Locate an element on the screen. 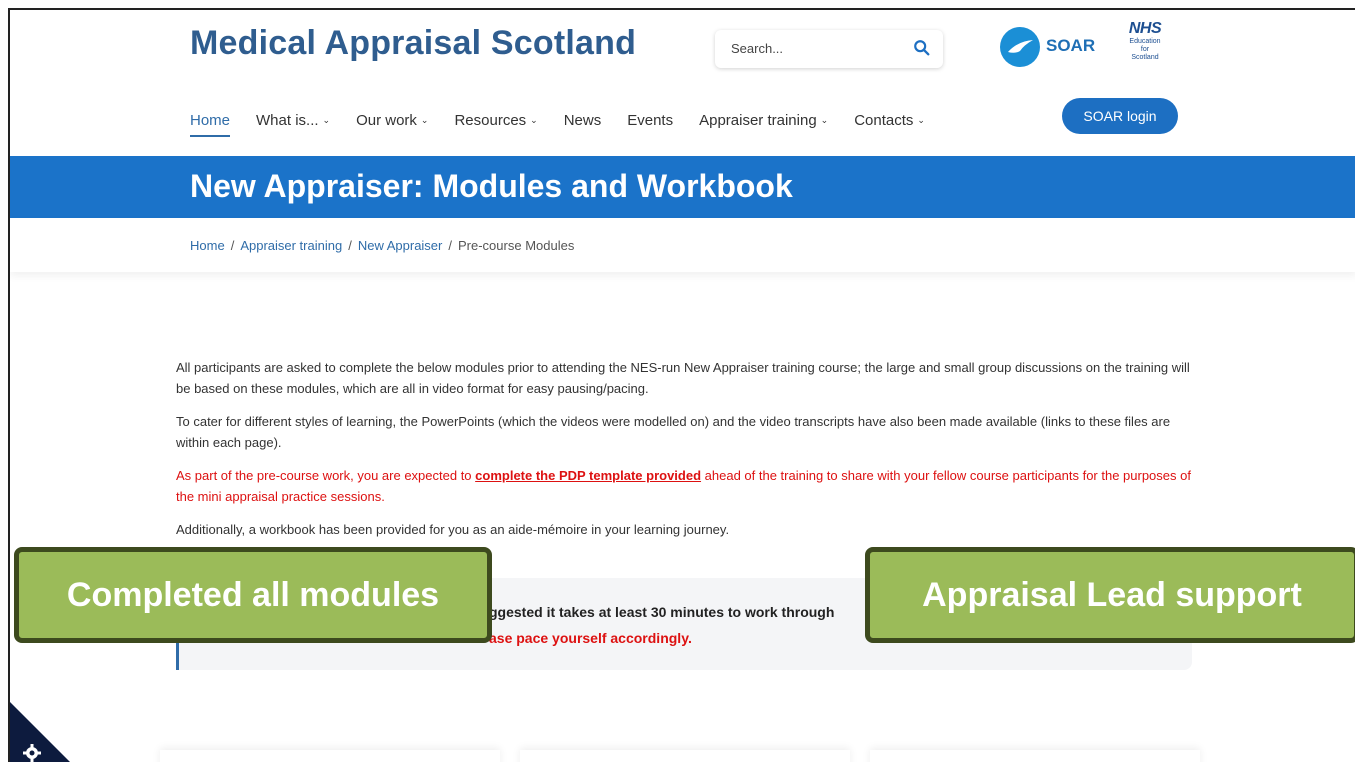  nav-label: Events is located at coordinates (650, 120).